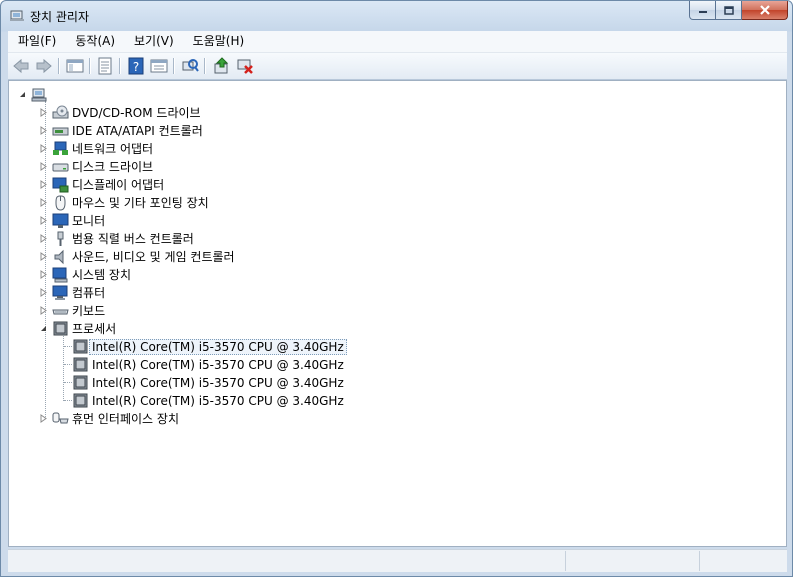 The image size is (795, 579). What do you see at coordinates (34, 94) in the screenshot?
I see `tree-root` at bounding box center [34, 94].